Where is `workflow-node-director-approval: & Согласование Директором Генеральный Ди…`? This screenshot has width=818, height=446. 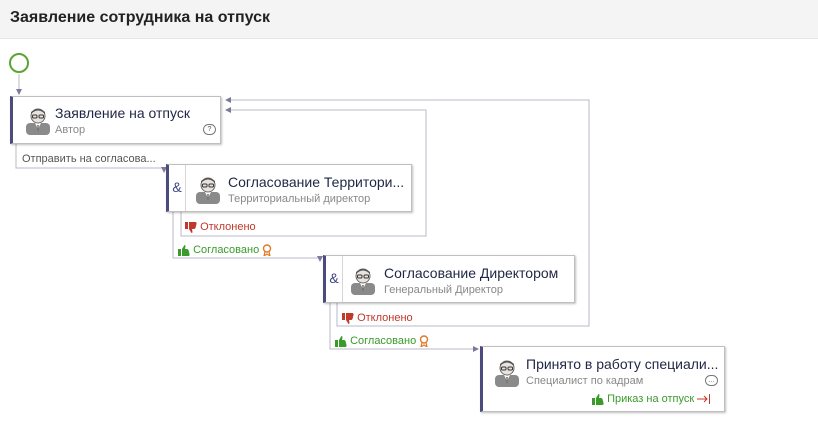 workflow-node-director-approval: & Согласование Директором Генеральный Ди… is located at coordinates (449, 279).